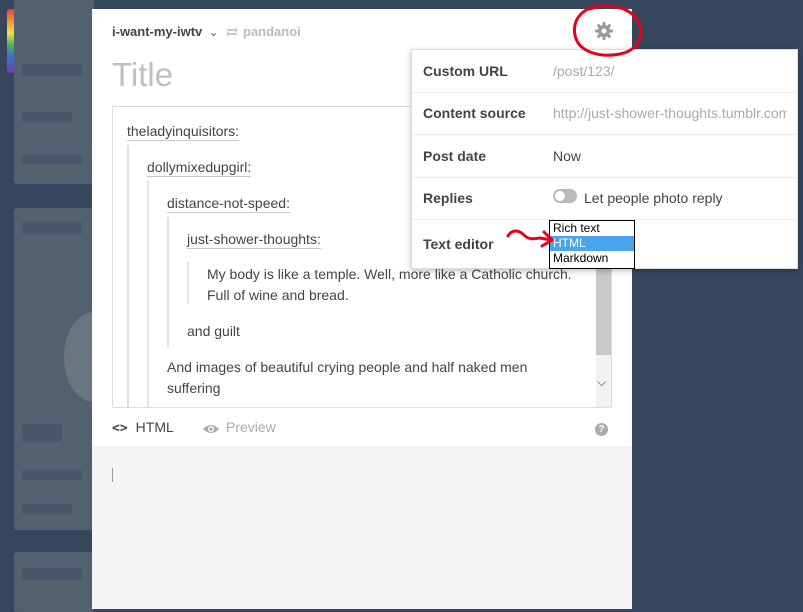 The image size is (803, 612). Describe the element at coordinates (183, 132) in the screenshot. I see `reblog-user: theladyinquisitors:` at that location.